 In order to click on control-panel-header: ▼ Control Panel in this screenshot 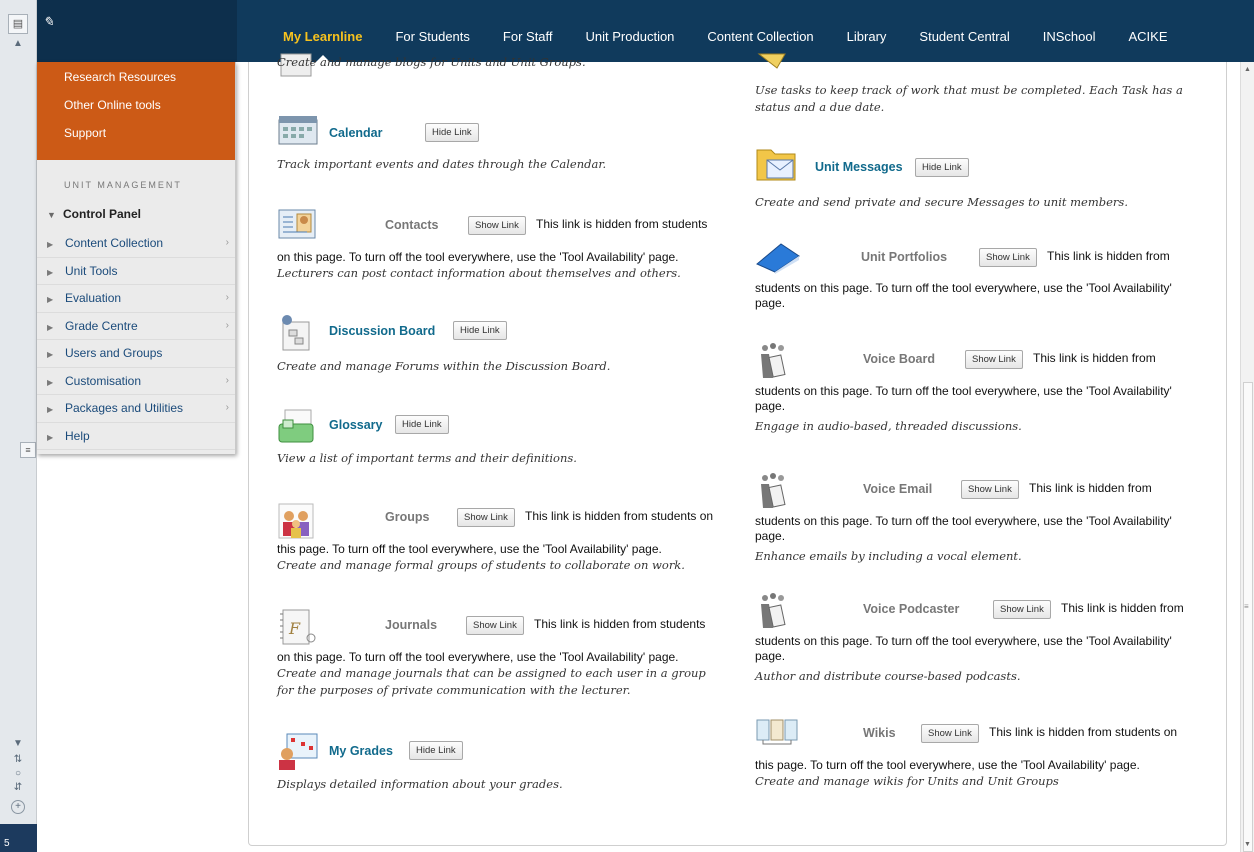, I will do `click(136, 217)`.